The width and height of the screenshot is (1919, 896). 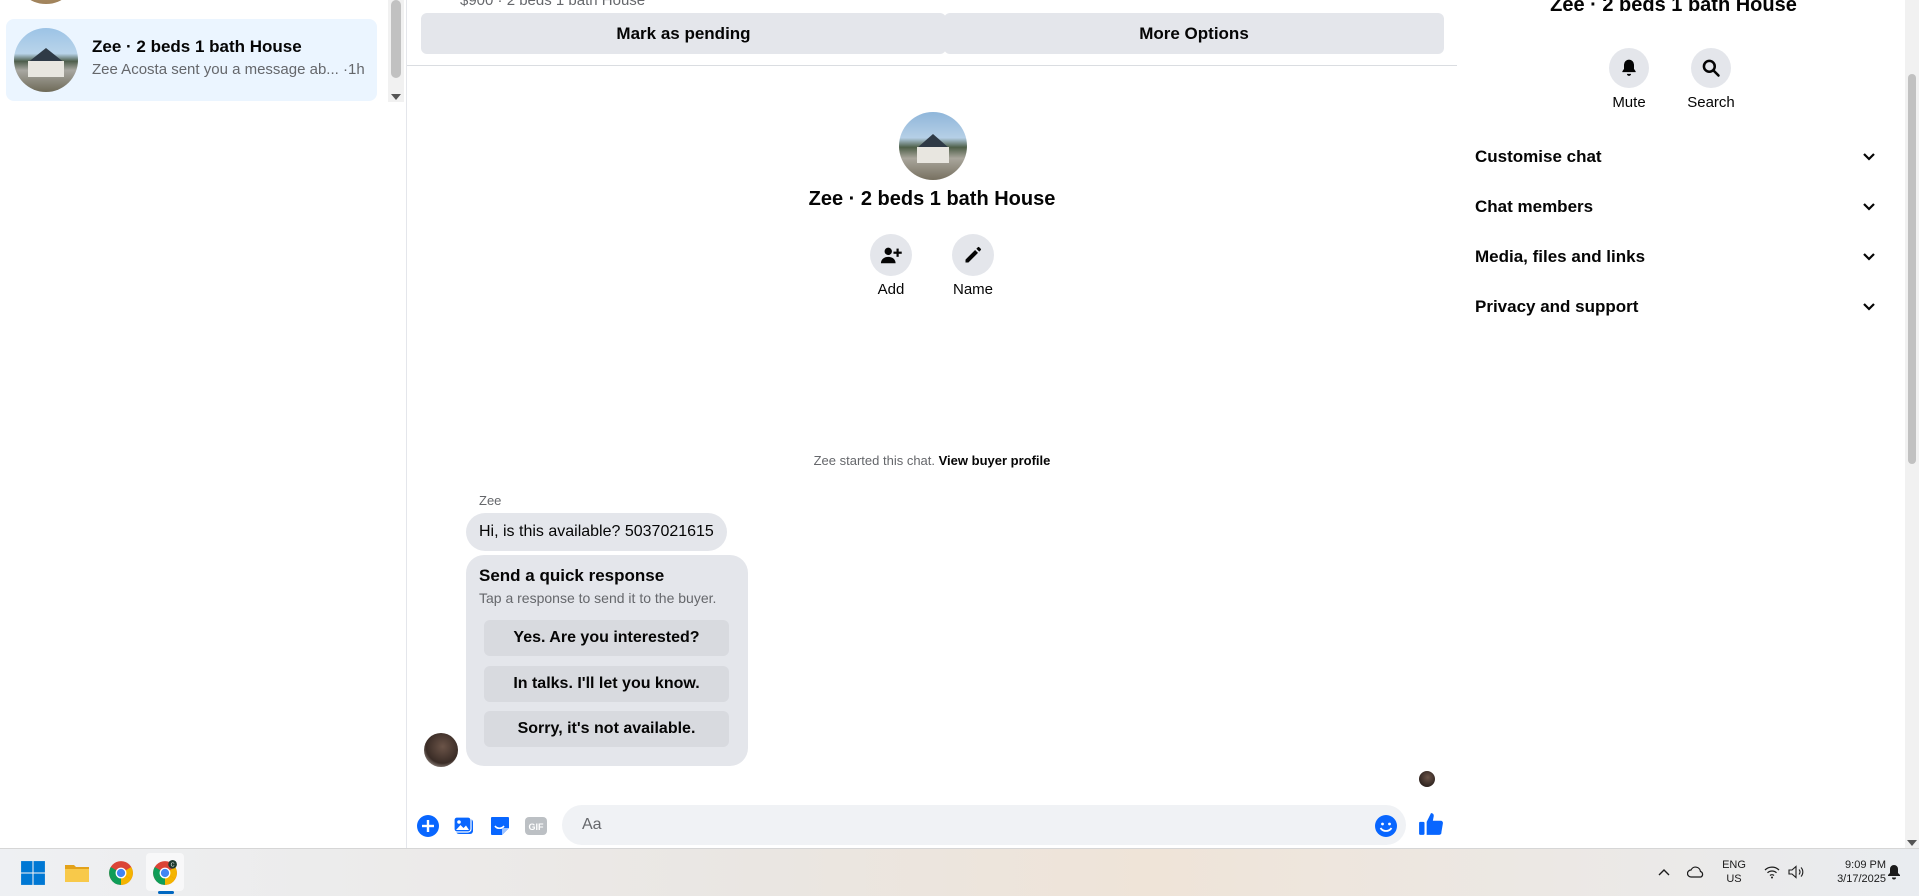 I want to click on list-scroll-down-arrow, so click(x=396, y=97).